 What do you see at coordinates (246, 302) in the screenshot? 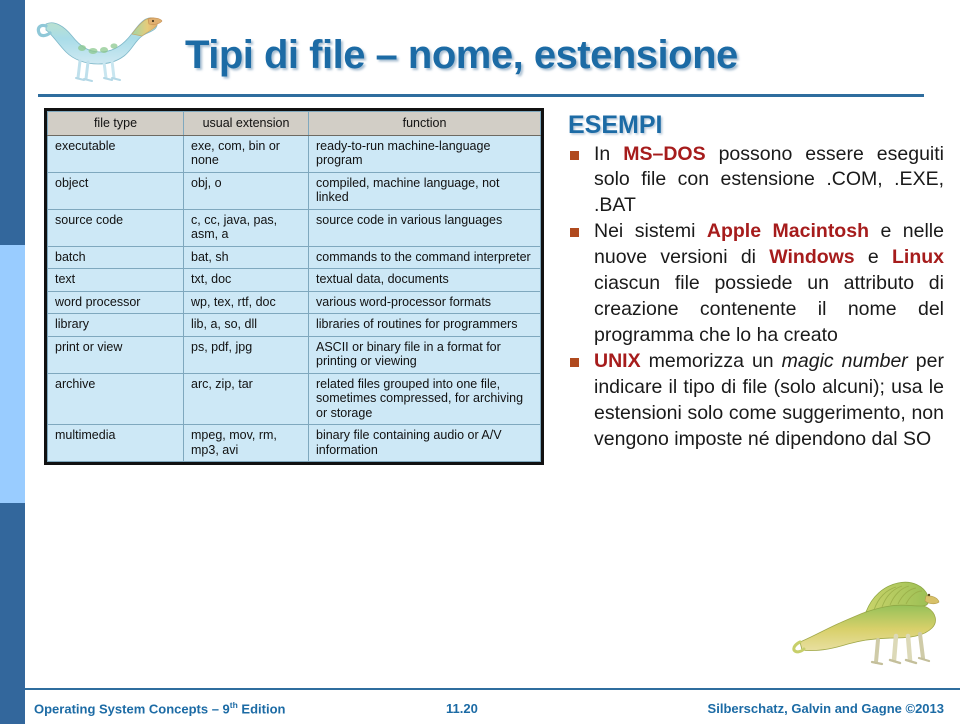
I see `cell-usual-extension: wp, tex, rtf, doc` at bounding box center [246, 302].